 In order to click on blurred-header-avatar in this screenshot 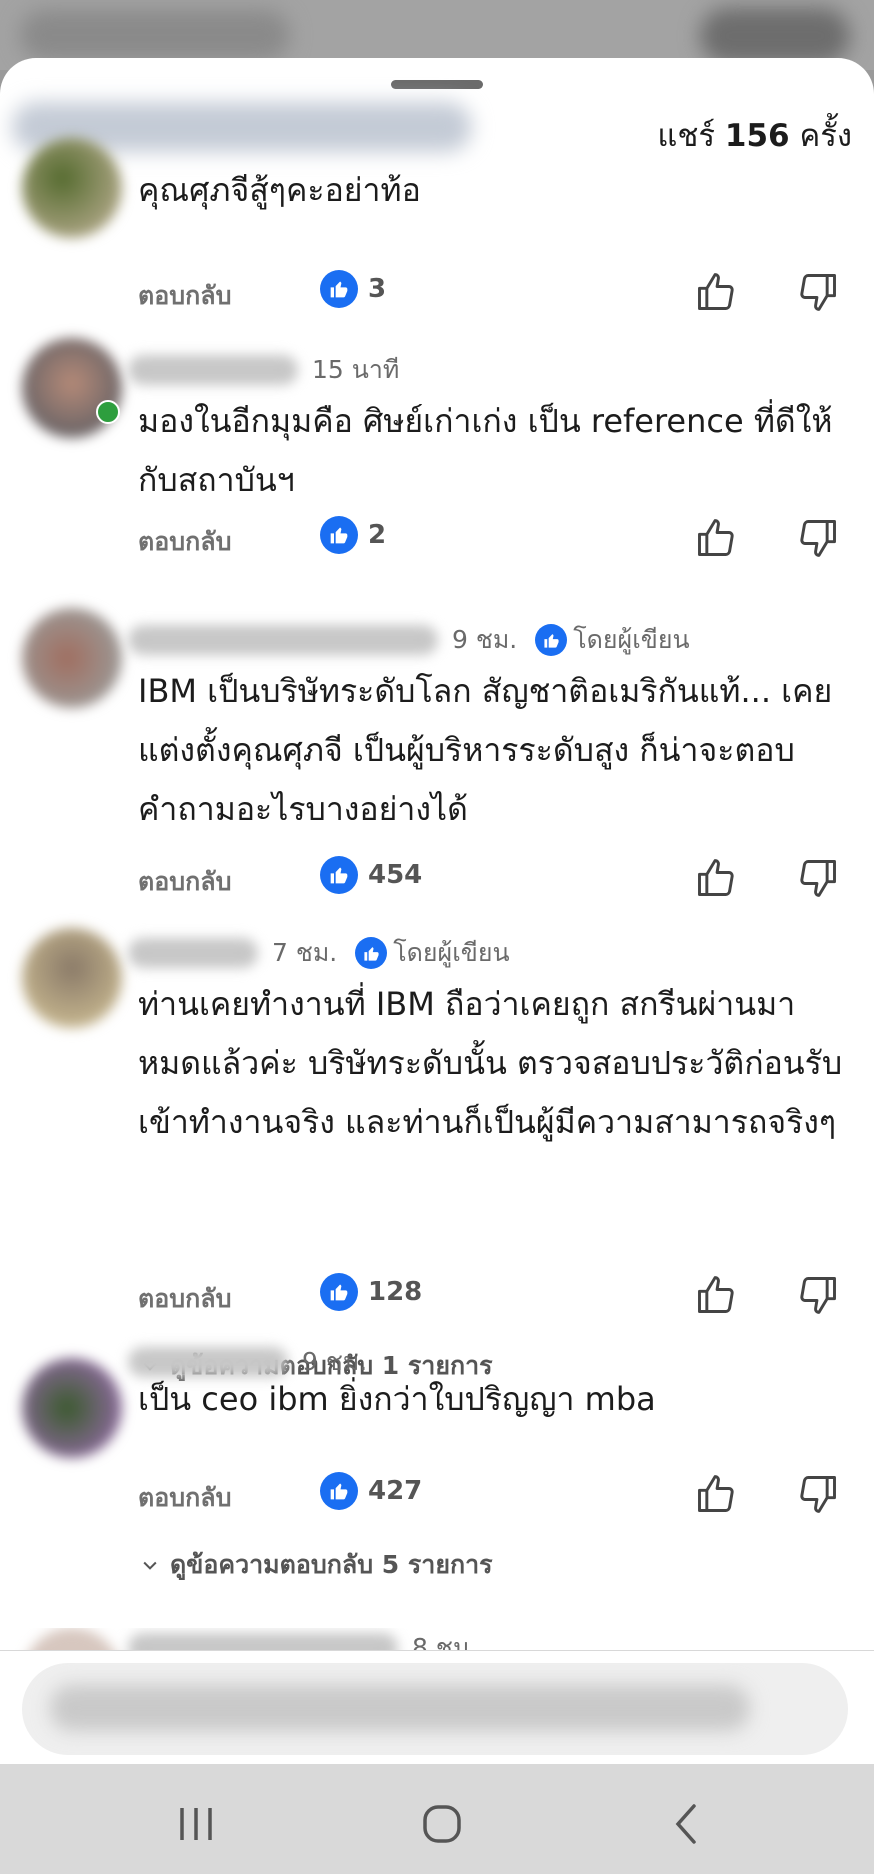, I will do `click(775, 36)`.